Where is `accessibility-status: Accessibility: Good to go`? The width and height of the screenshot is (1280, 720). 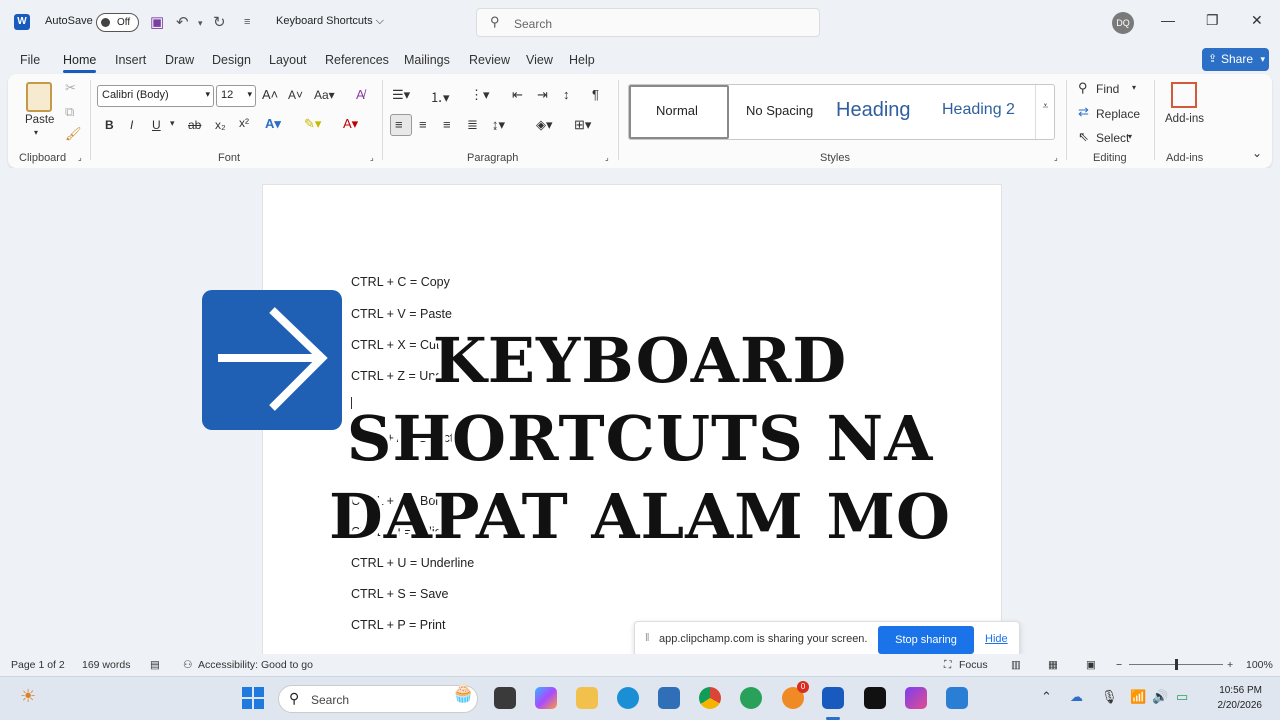
accessibility-status: Accessibility: Good to go is located at coordinates (255, 665).